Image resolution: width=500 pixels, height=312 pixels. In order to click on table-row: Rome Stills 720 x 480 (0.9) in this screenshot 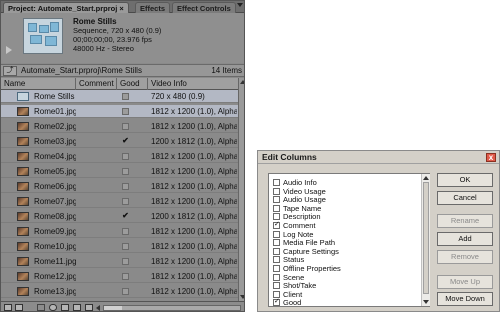, I will do `click(119, 96)`.